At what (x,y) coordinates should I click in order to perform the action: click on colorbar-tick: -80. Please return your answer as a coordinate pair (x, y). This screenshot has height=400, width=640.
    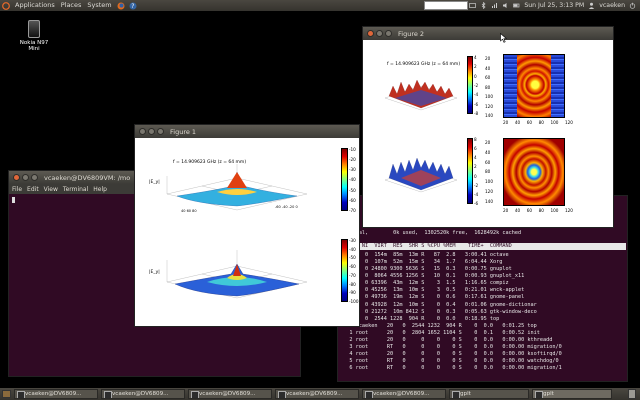
    Looking at the image, I should click on (352, 284).